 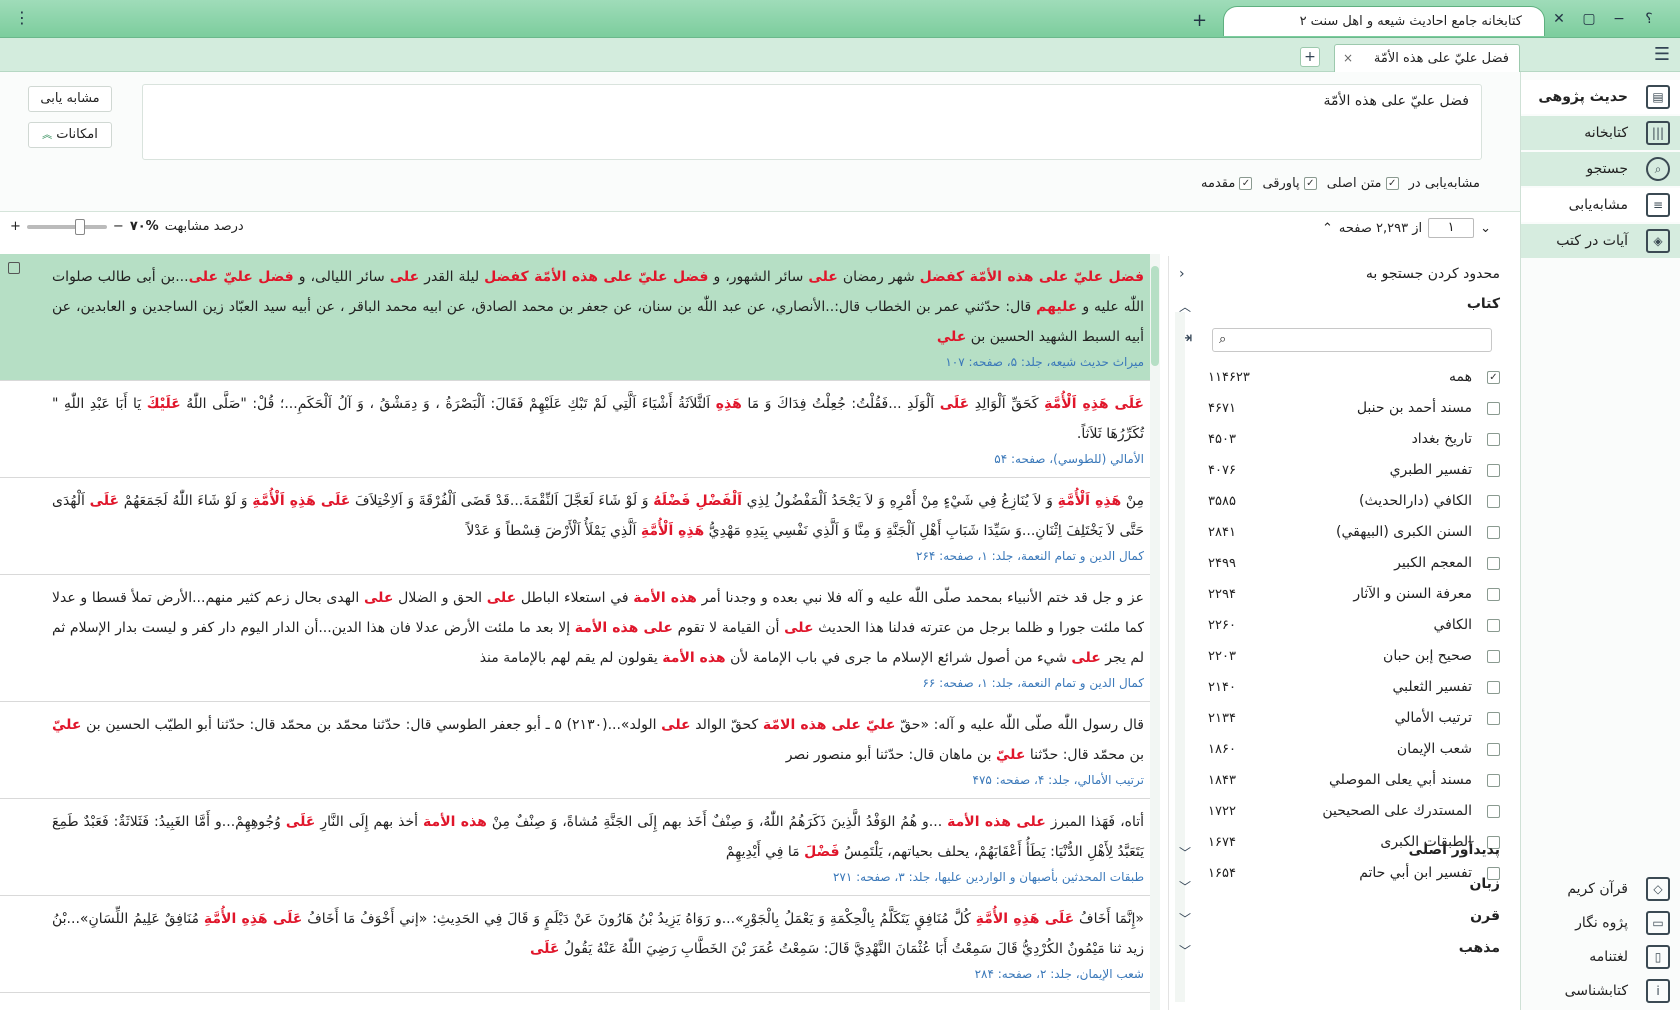 I want to click on add-tab-button: +, so click(x=1310, y=57).